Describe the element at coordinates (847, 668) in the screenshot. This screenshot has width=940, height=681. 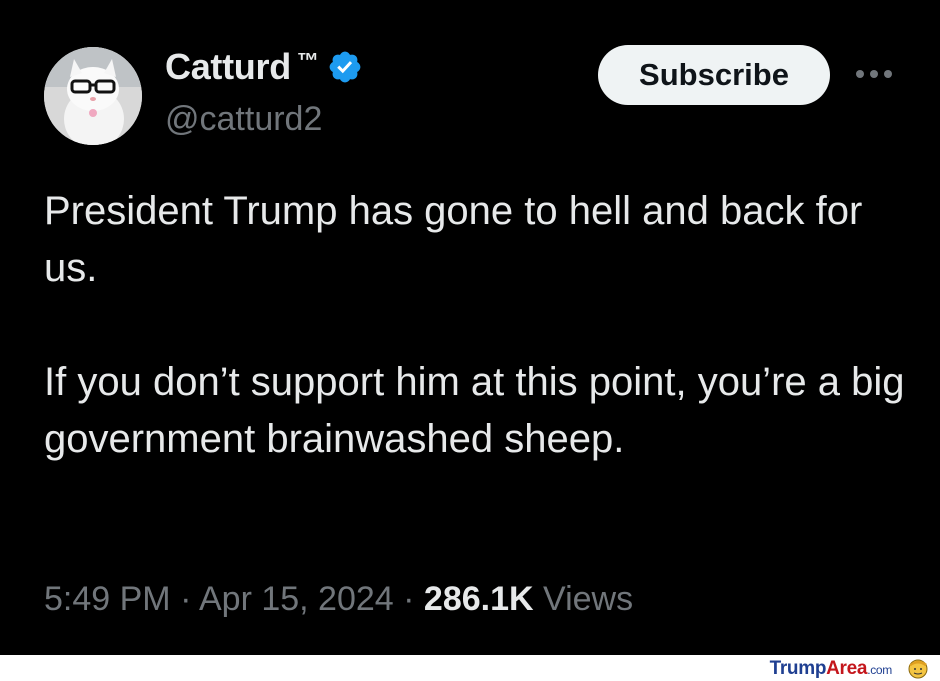
I see `watermark-part: Area` at that location.